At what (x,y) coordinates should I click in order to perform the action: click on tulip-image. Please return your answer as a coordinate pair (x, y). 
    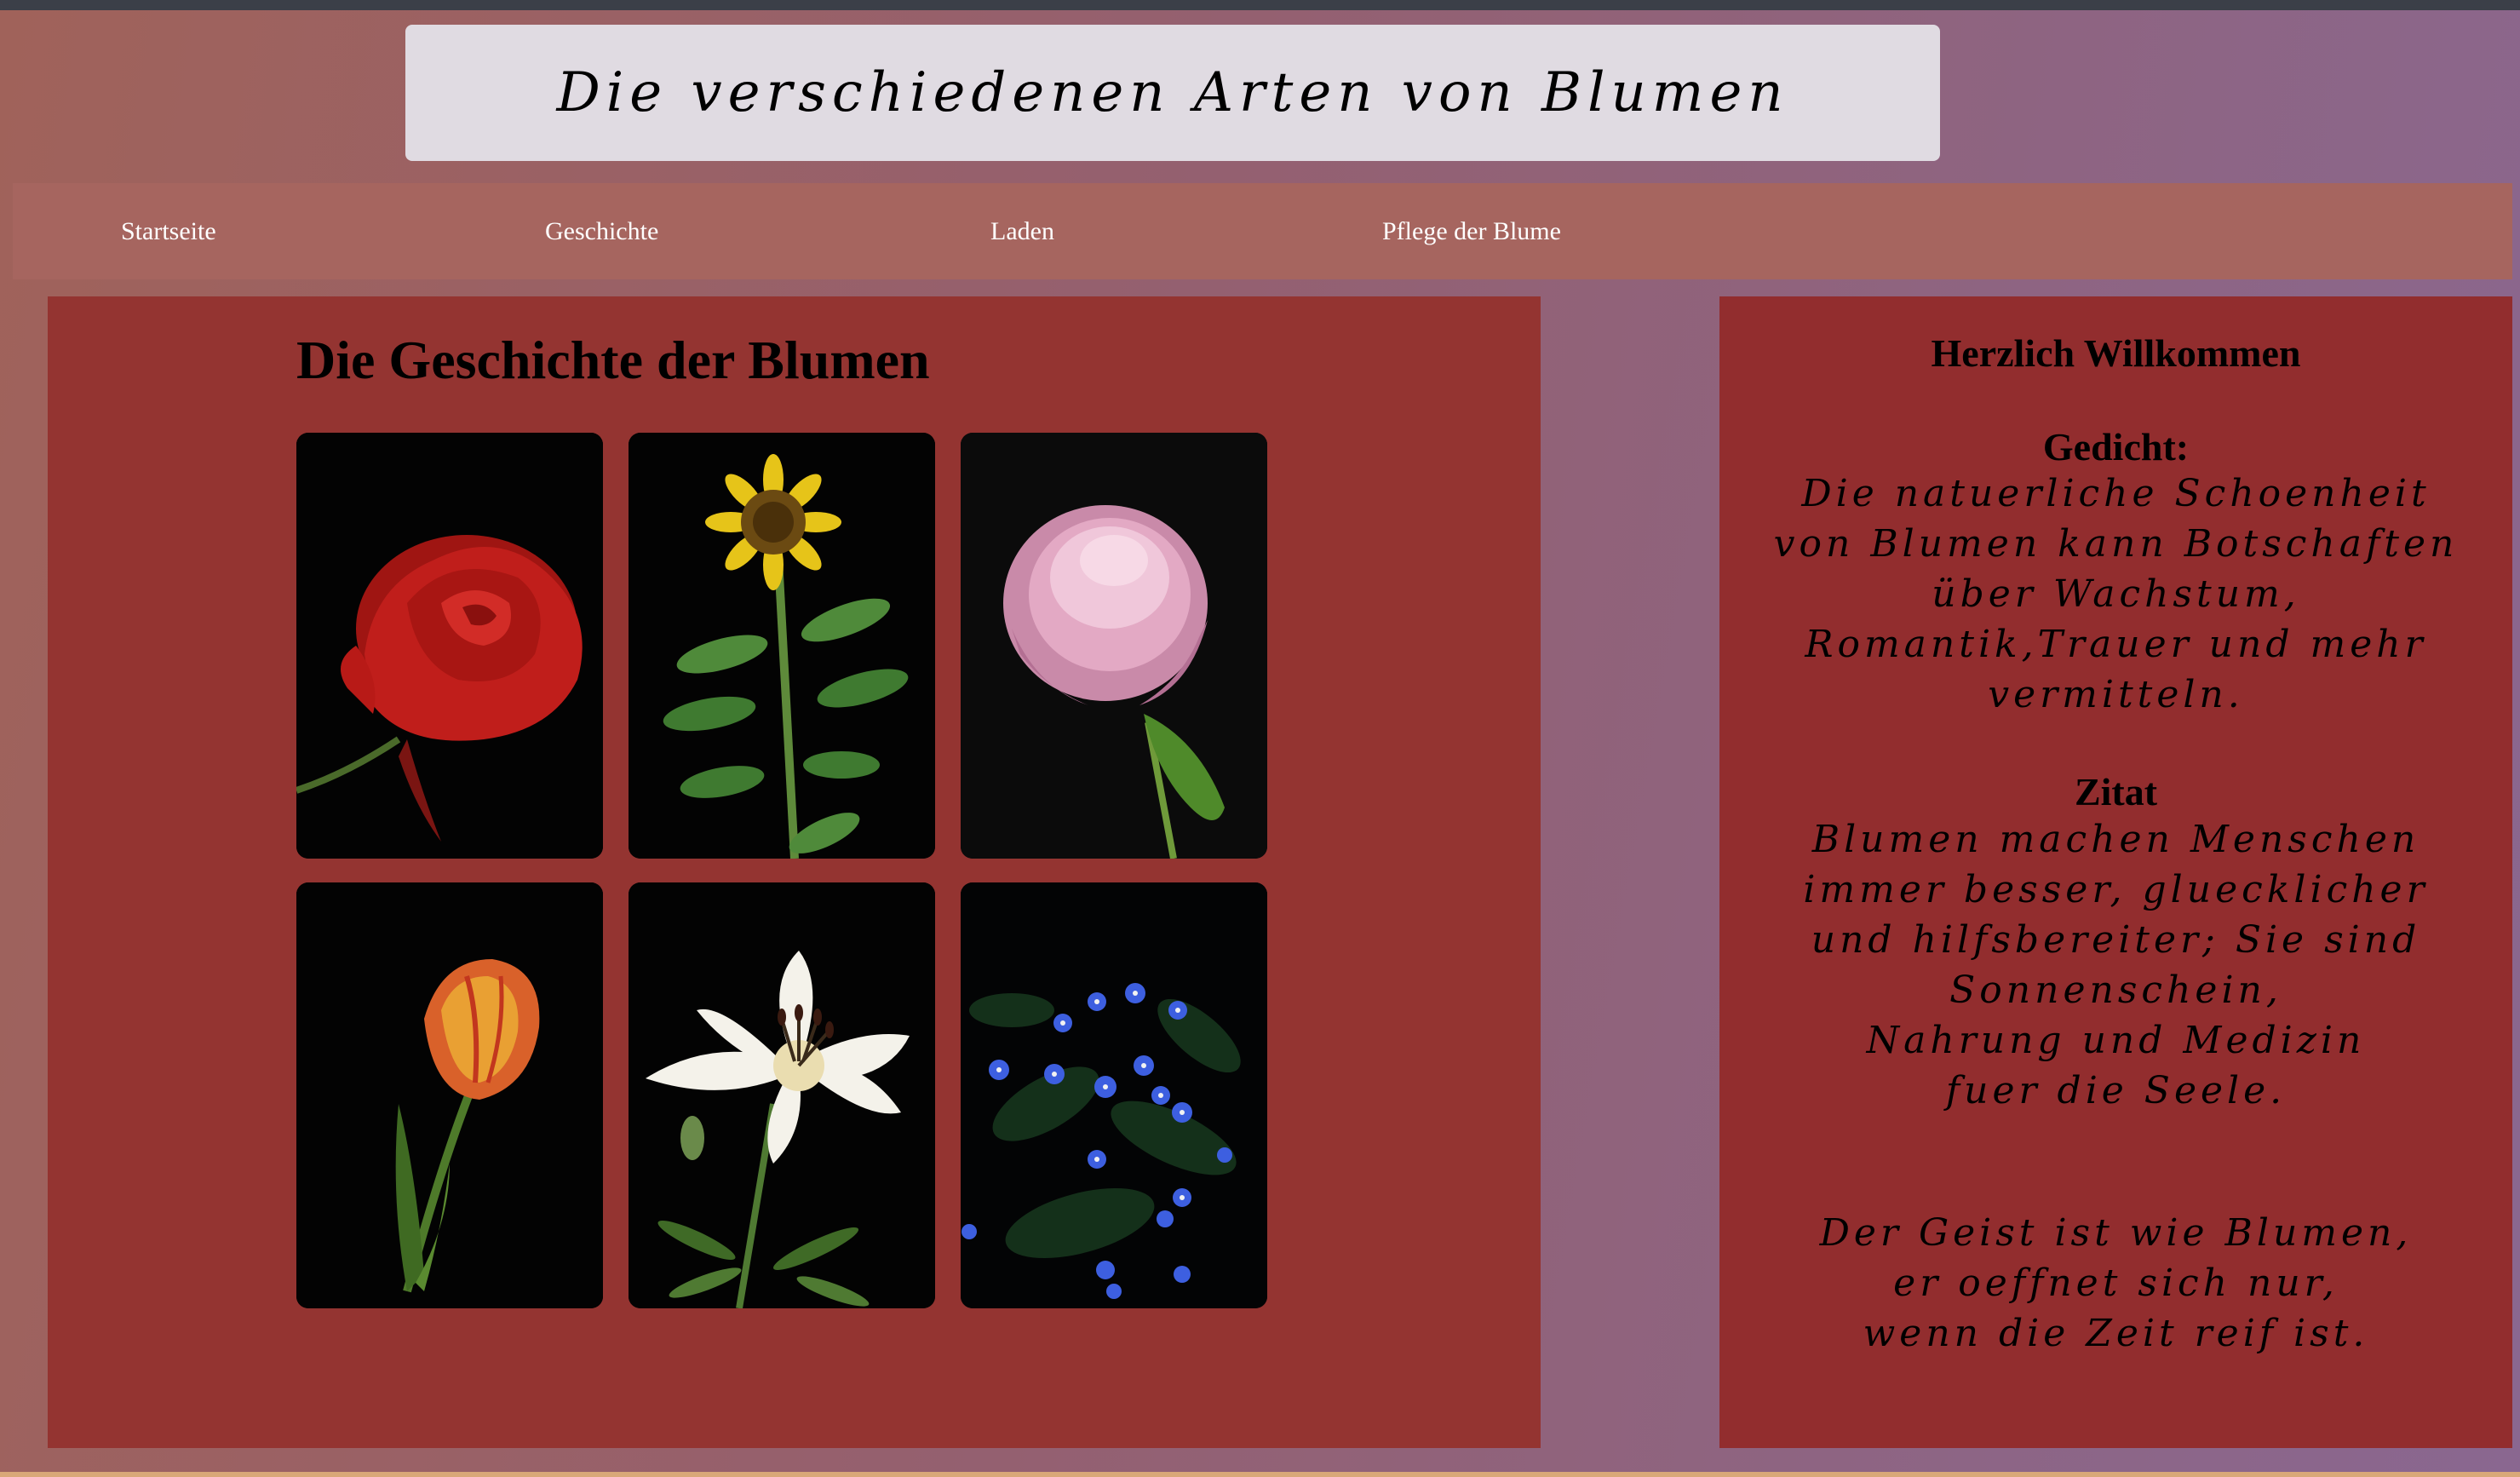
    Looking at the image, I should click on (449, 1095).